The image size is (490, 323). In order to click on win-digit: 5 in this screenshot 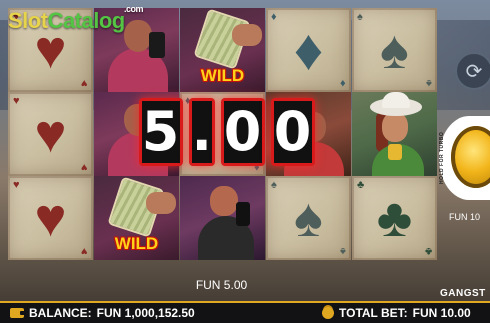, I will do `click(160, 132)`.